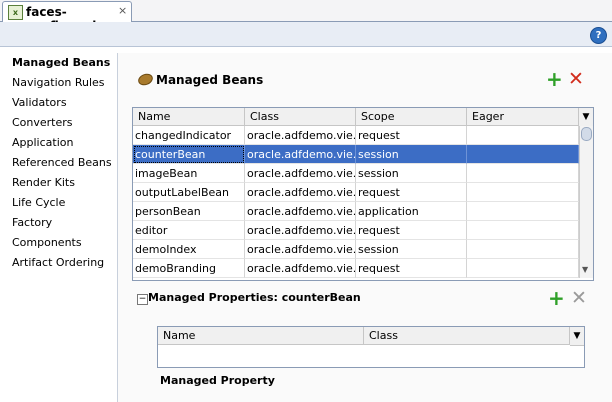  What do you see at coordinates (189, 268) in the screenshot?
I see `bean-name-cell: demoBranding` at bounding box center [189, 268].